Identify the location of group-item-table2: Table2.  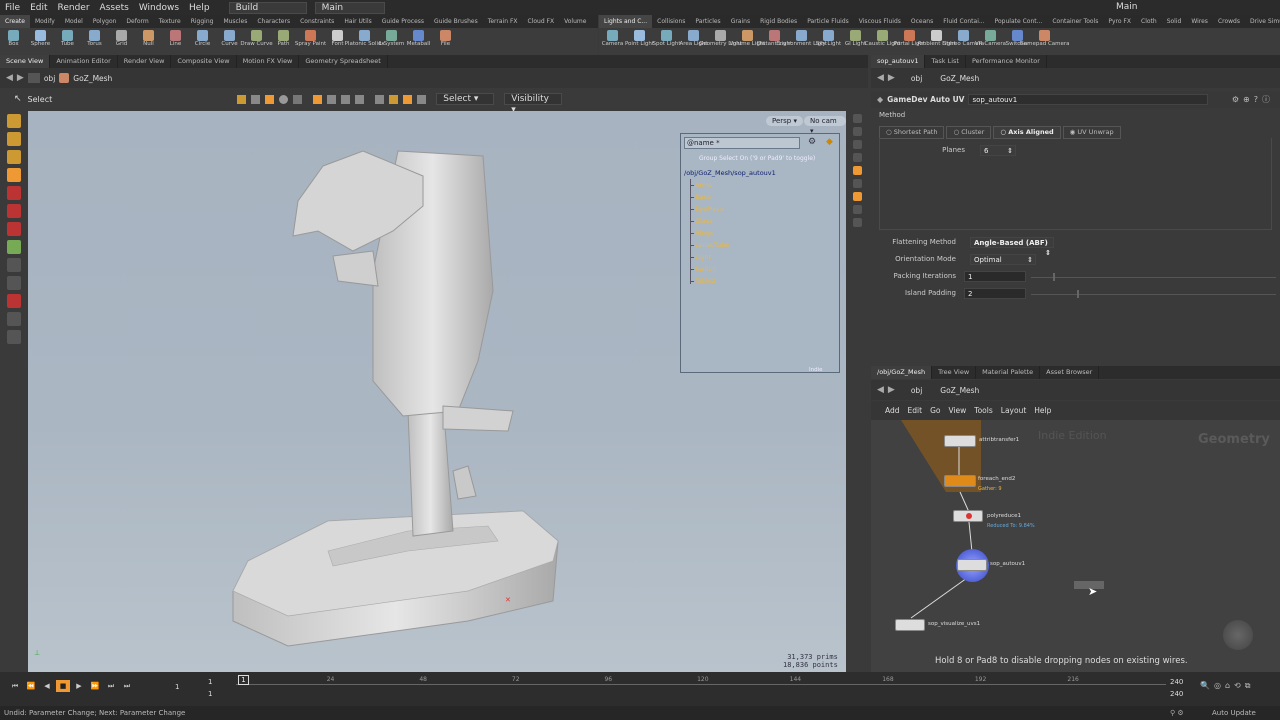
(703, 281).